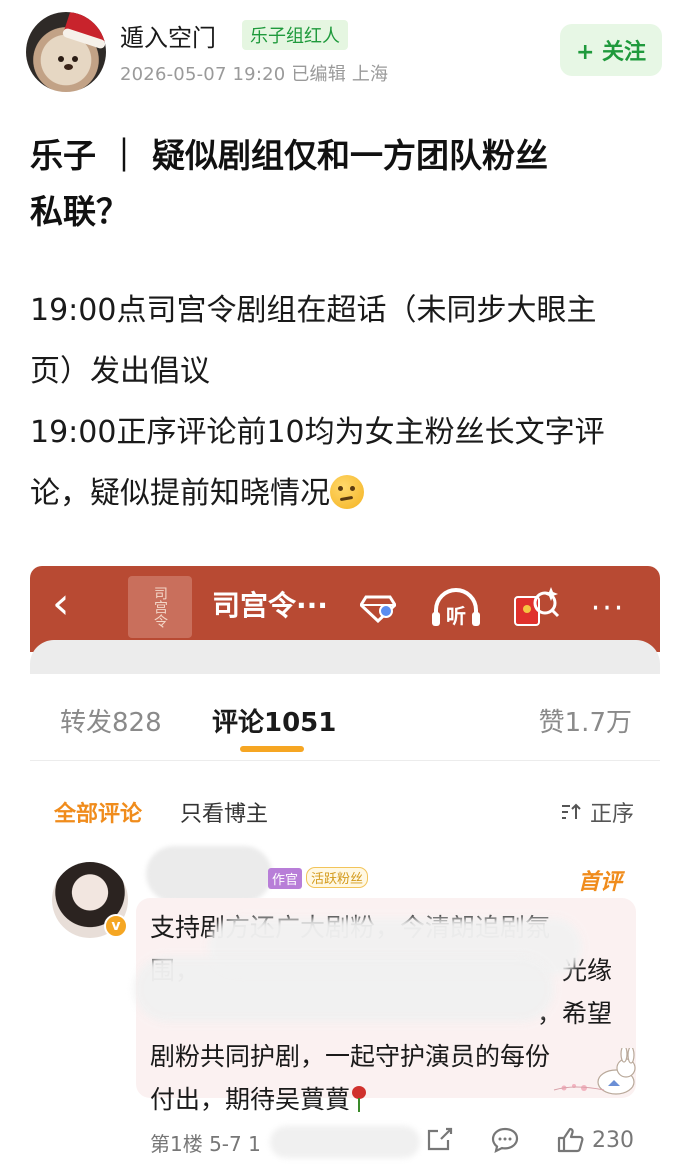 Image resolution: width=690 pixels, height=1170 pixels. I want to click on share-icon, so click(440, 1139).